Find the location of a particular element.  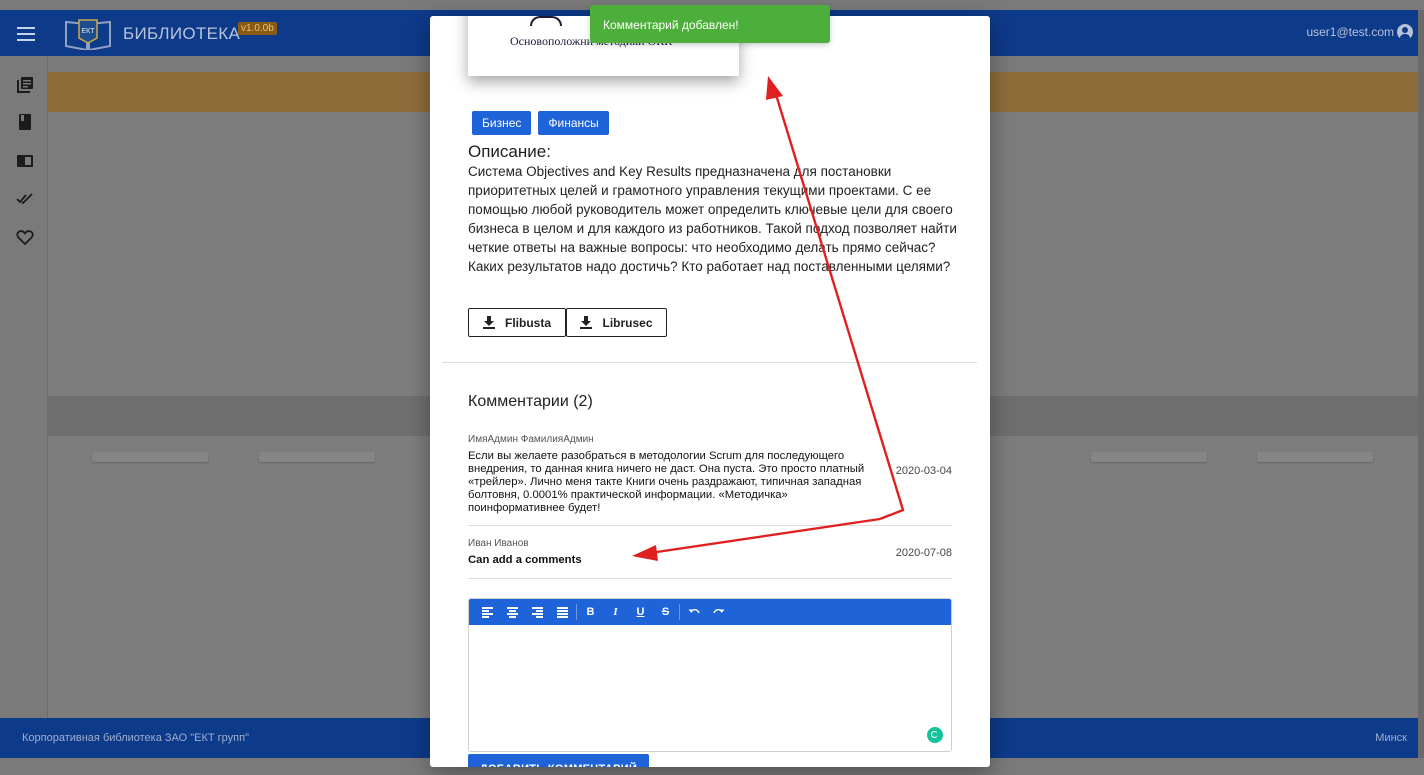

download-flibusta-button: Flibusta is located at coordinates (517, 322).